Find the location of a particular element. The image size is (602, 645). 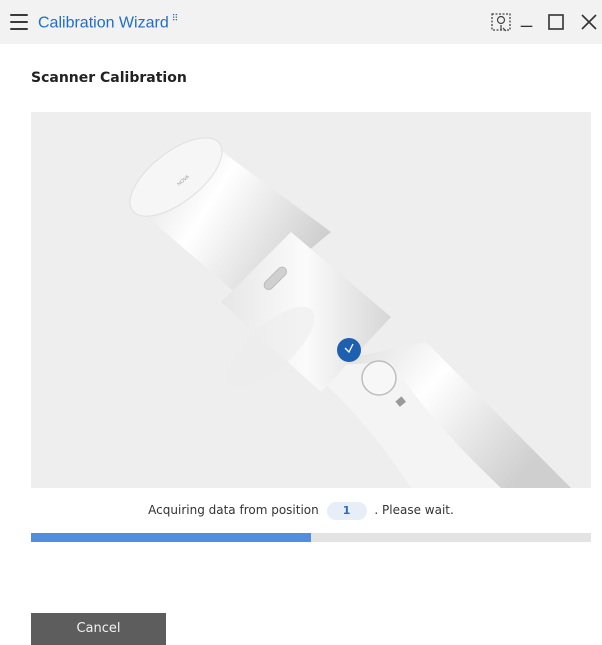

app-title: Calibration Wizard ⠿ is located at coordinates (108, 22).